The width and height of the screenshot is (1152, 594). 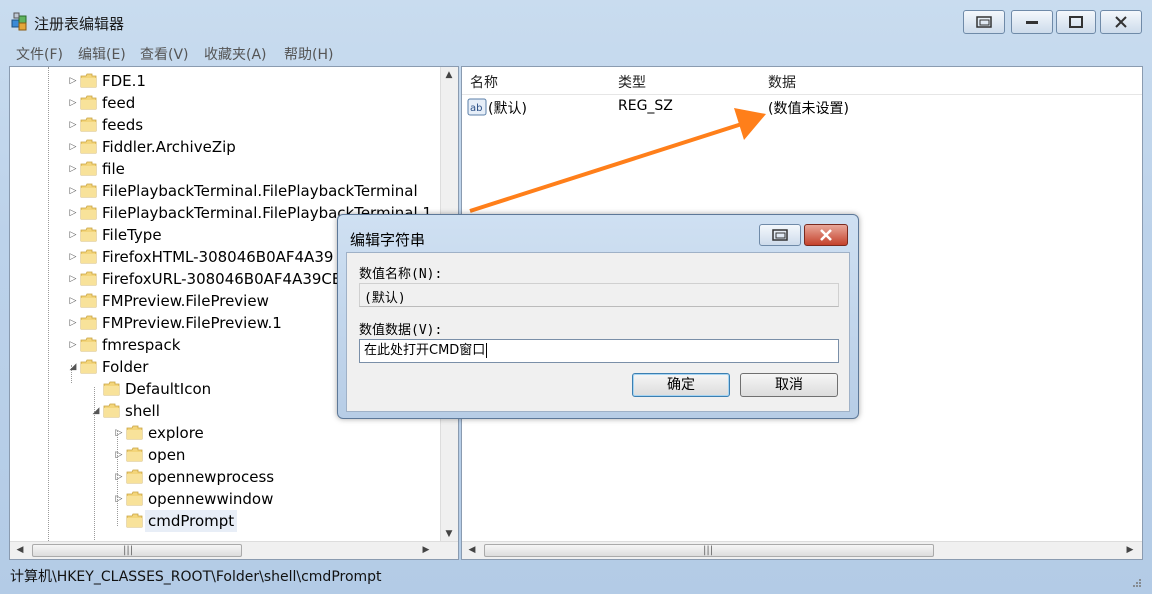 I want to click on tree-item-label: cmdPrompt, so click(x=191, y=521).